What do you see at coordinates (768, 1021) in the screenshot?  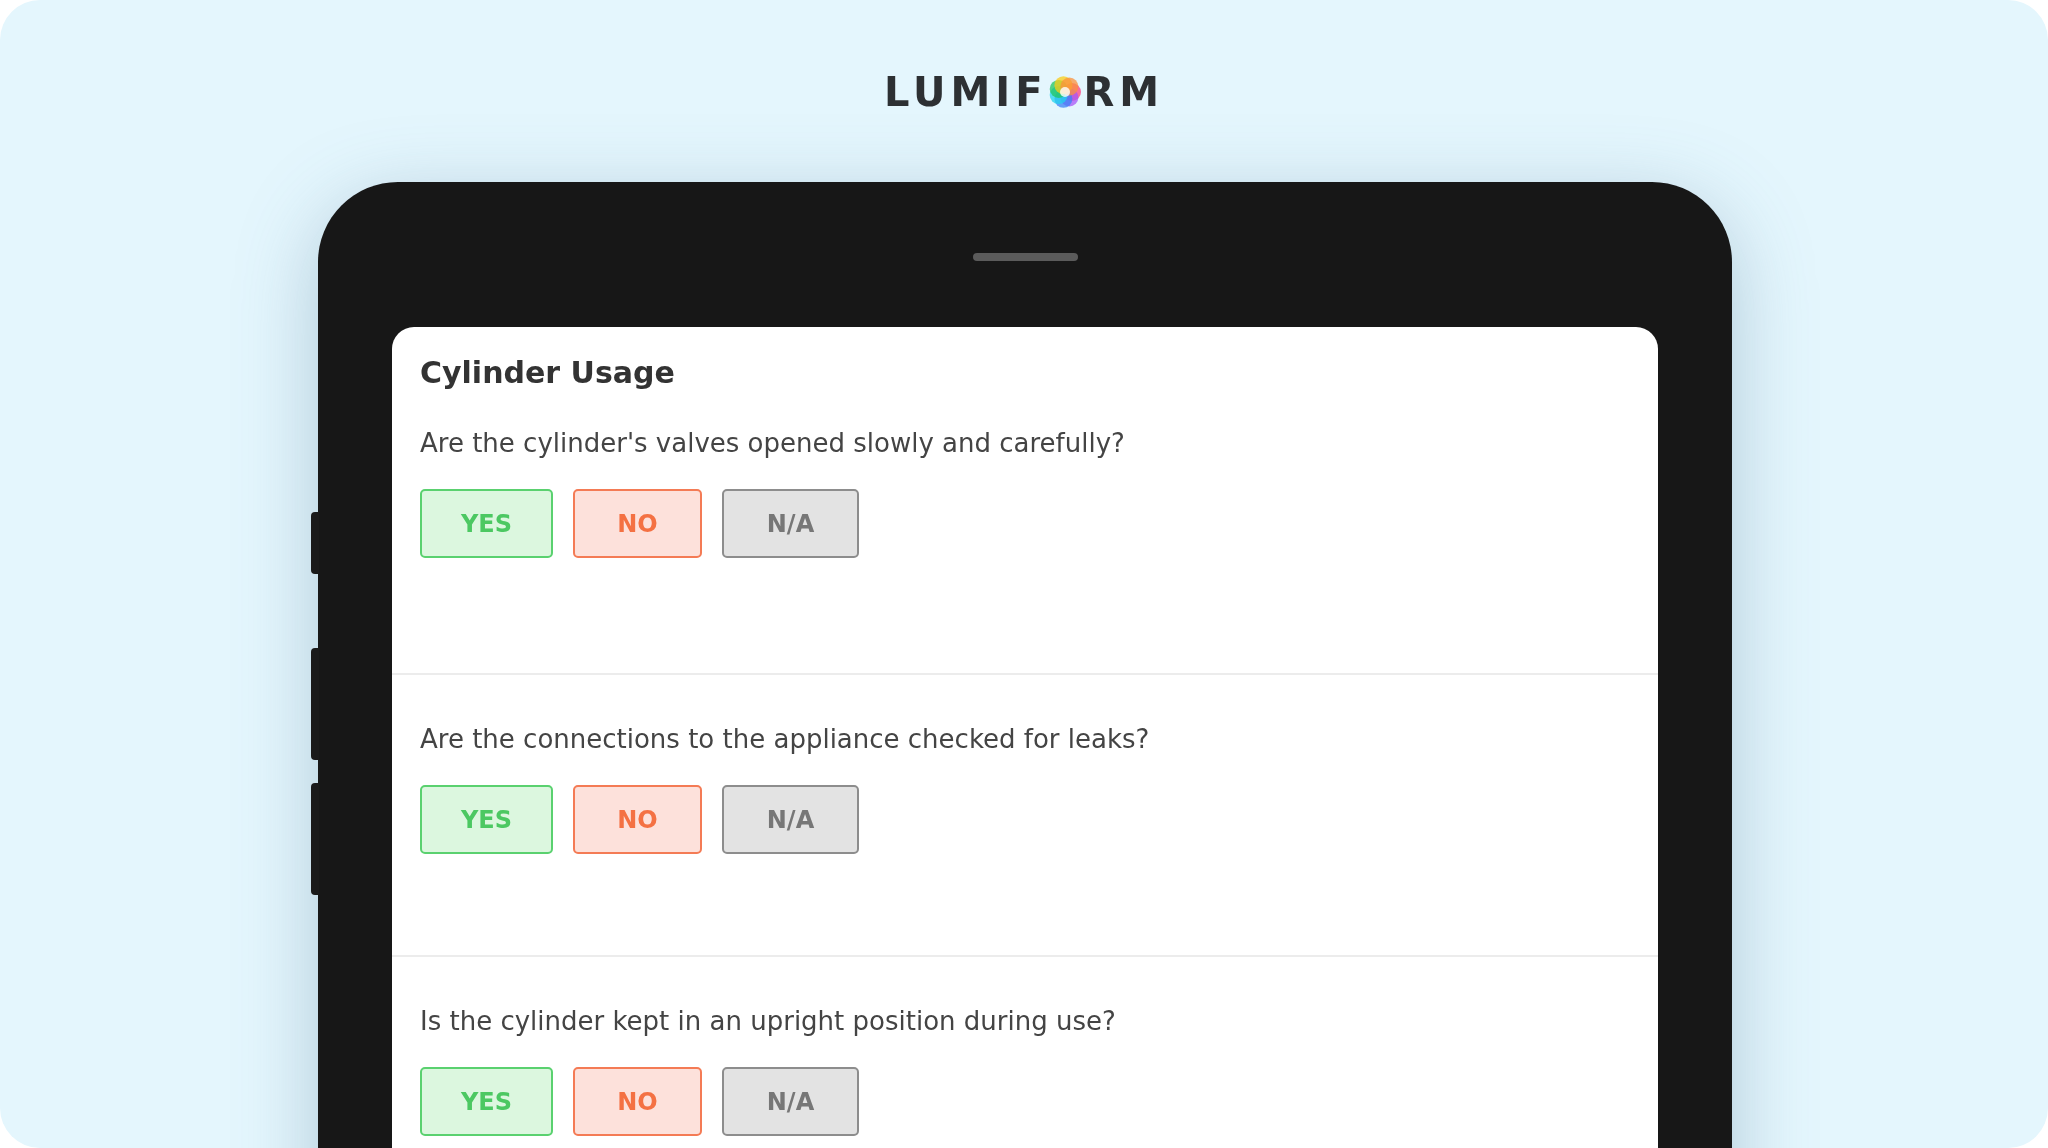 I see `question-text: Is the cylinder kept in an upright position during use?` at bounding box center [768, 1021].